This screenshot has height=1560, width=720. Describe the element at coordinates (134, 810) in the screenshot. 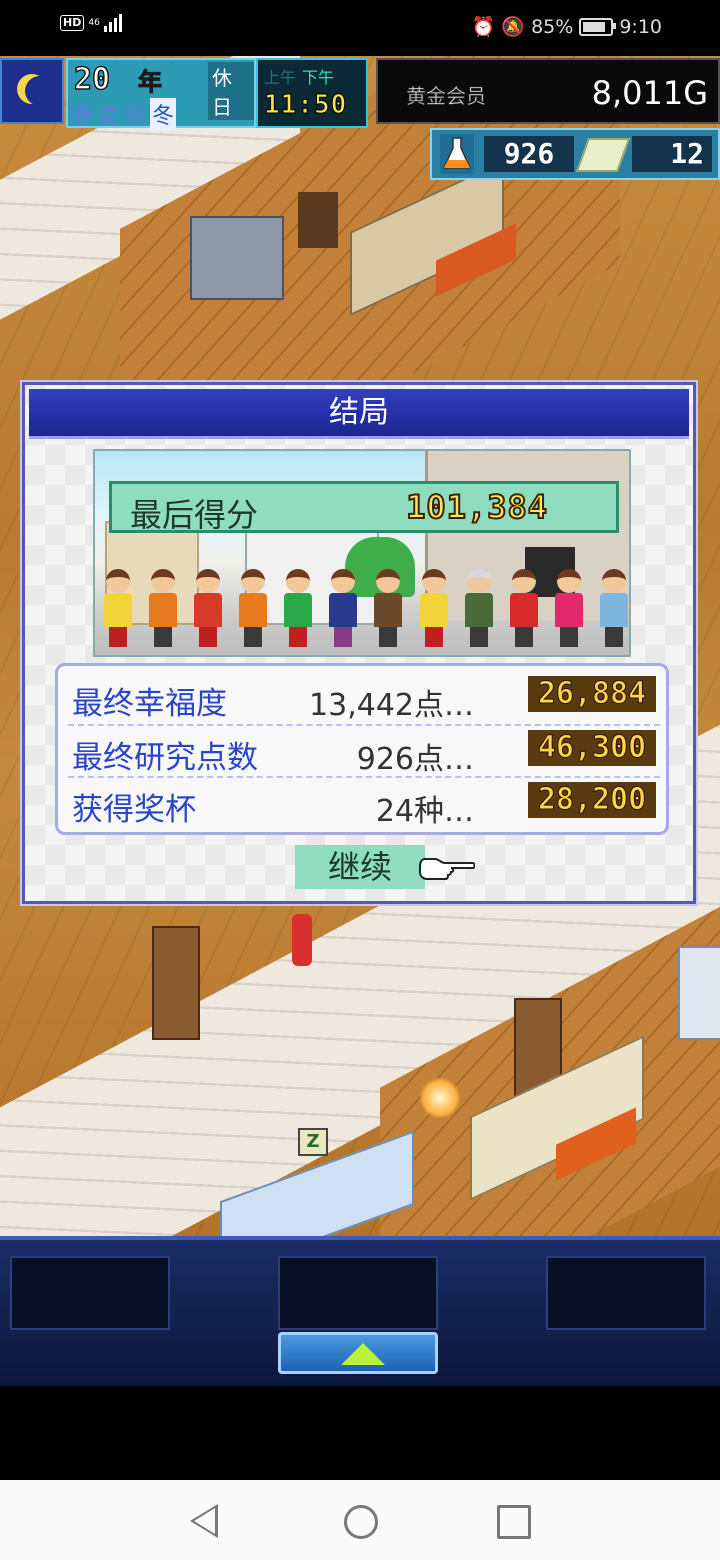

I see `stat-label: 获得奖杯` at that location.